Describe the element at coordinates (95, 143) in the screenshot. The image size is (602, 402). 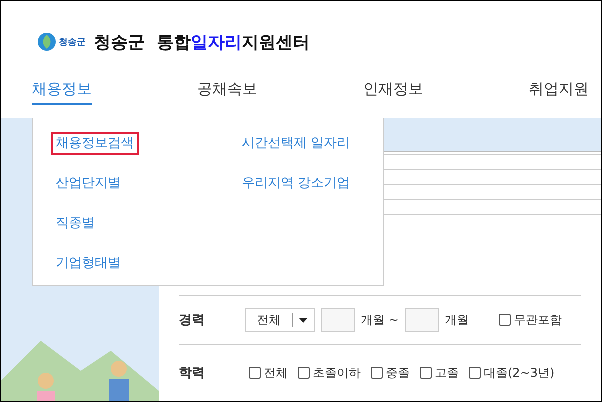
I see `menu-item: 채용정보검색` at that location.